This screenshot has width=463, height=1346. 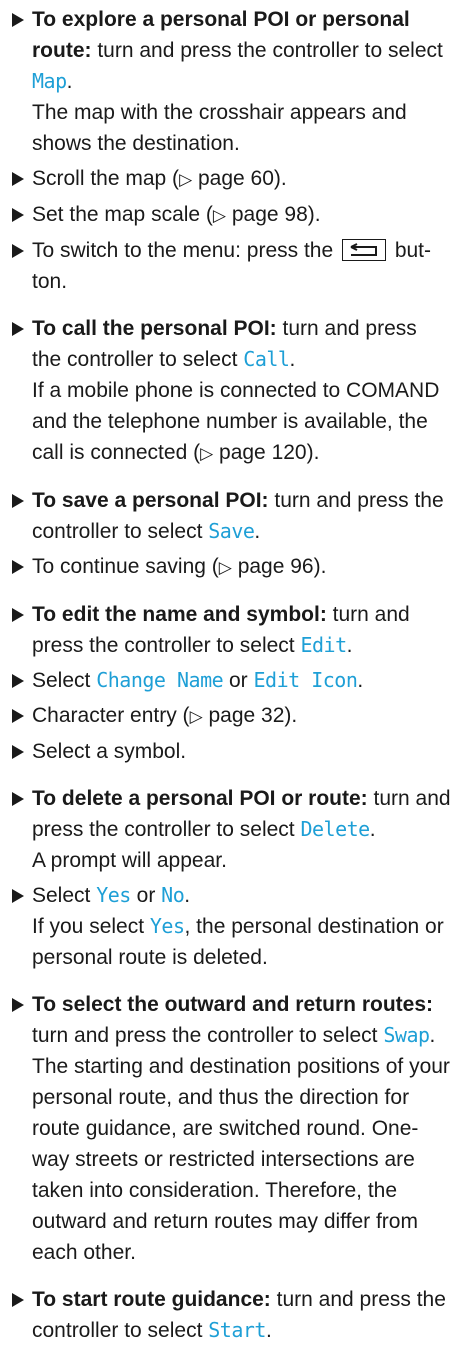 What do you see at coordinates (323, 645) in the screenshot?
I see `ui-term-edit: Edit` at bounding box center [323, 645].